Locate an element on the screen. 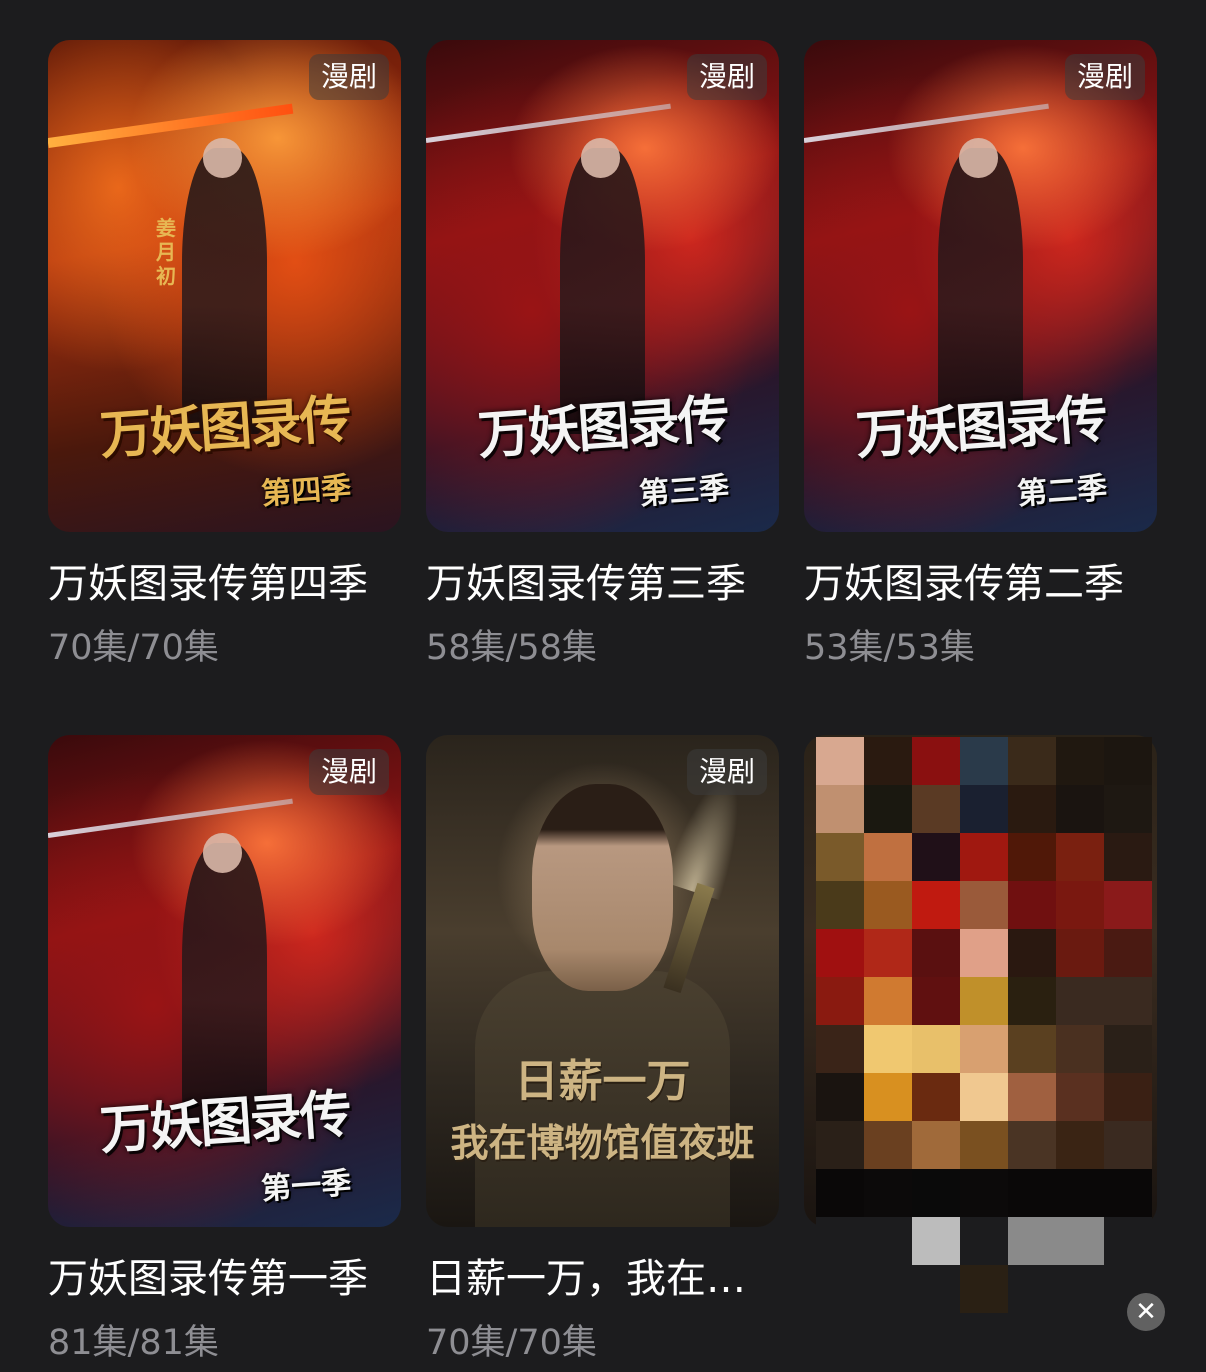 The image size is (1206, 1372). poster-title: 日薪一万 is located at coordinates (602, 1081).